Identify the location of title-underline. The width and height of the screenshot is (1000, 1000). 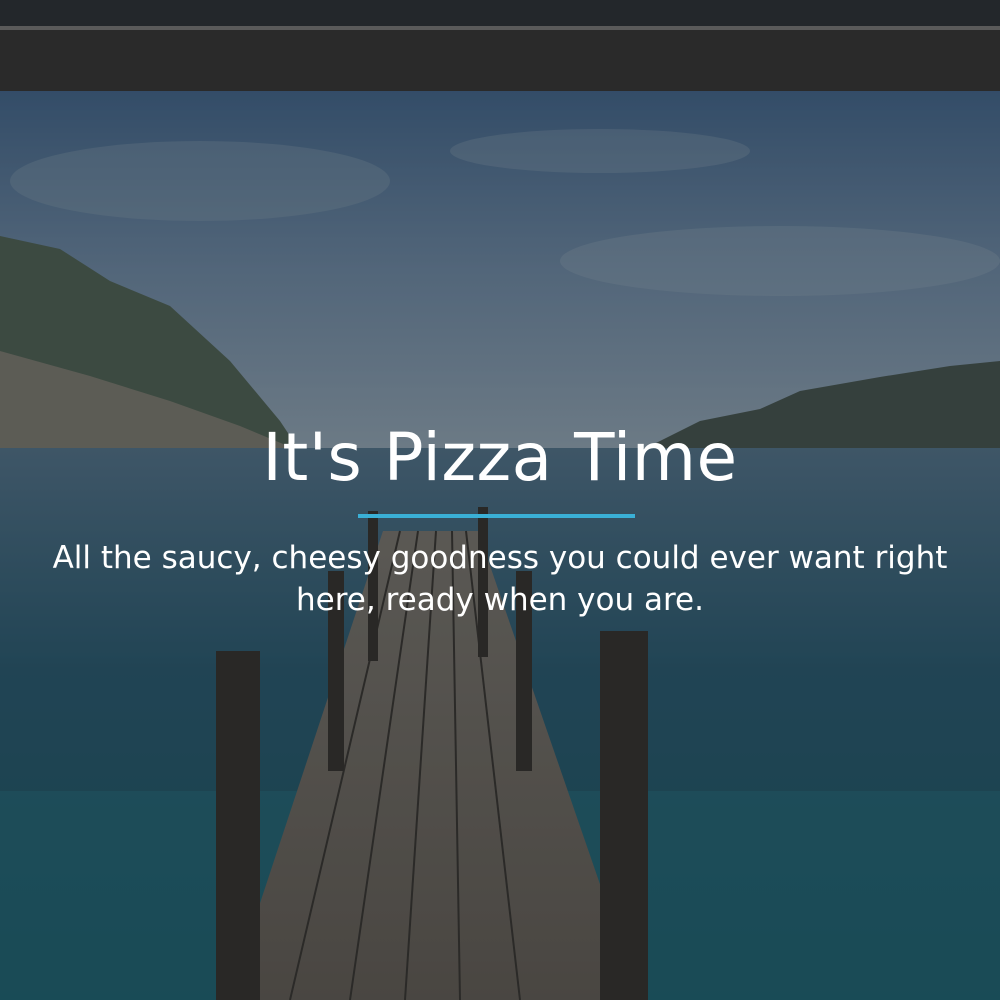
(496, 516).